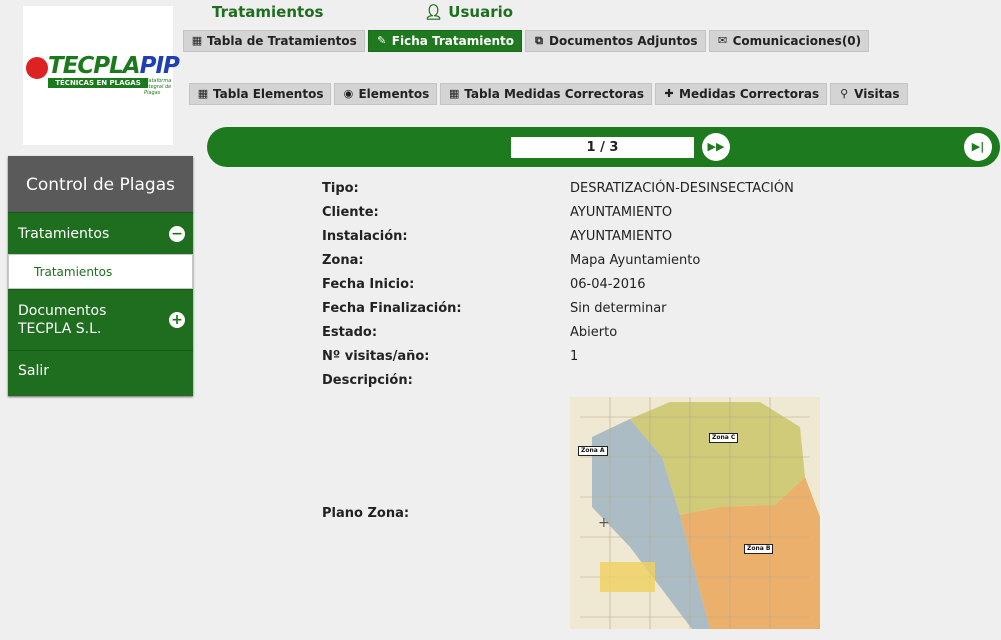 Image resolution: width=1001 pixels, height=640 pixels. Describe the element at coordinates (94, 66) in the screenshot. I see `logo-brand: TECPLA` at that location.